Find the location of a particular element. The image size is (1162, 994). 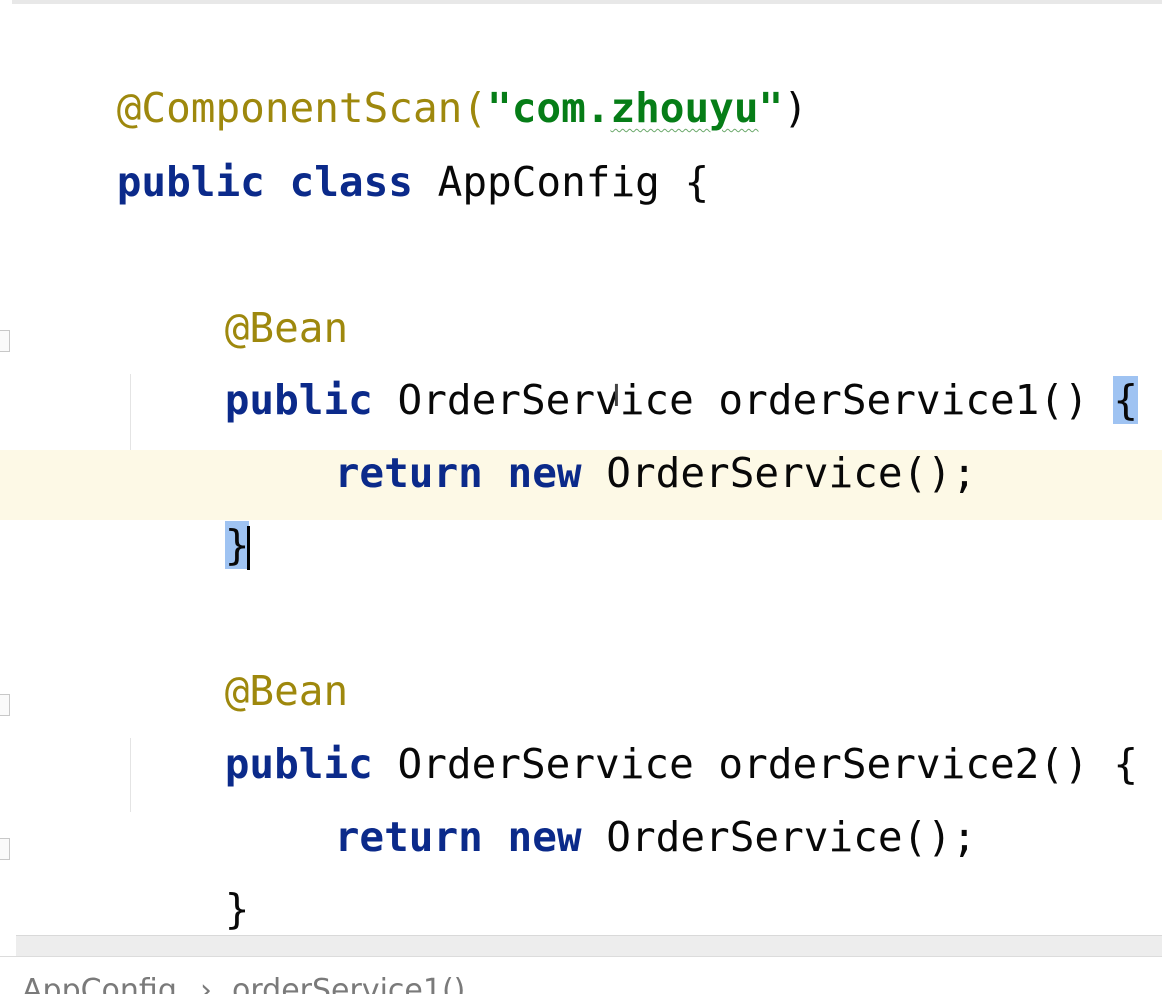

horizontal-scrollbar is located at coordinates (589, 945).